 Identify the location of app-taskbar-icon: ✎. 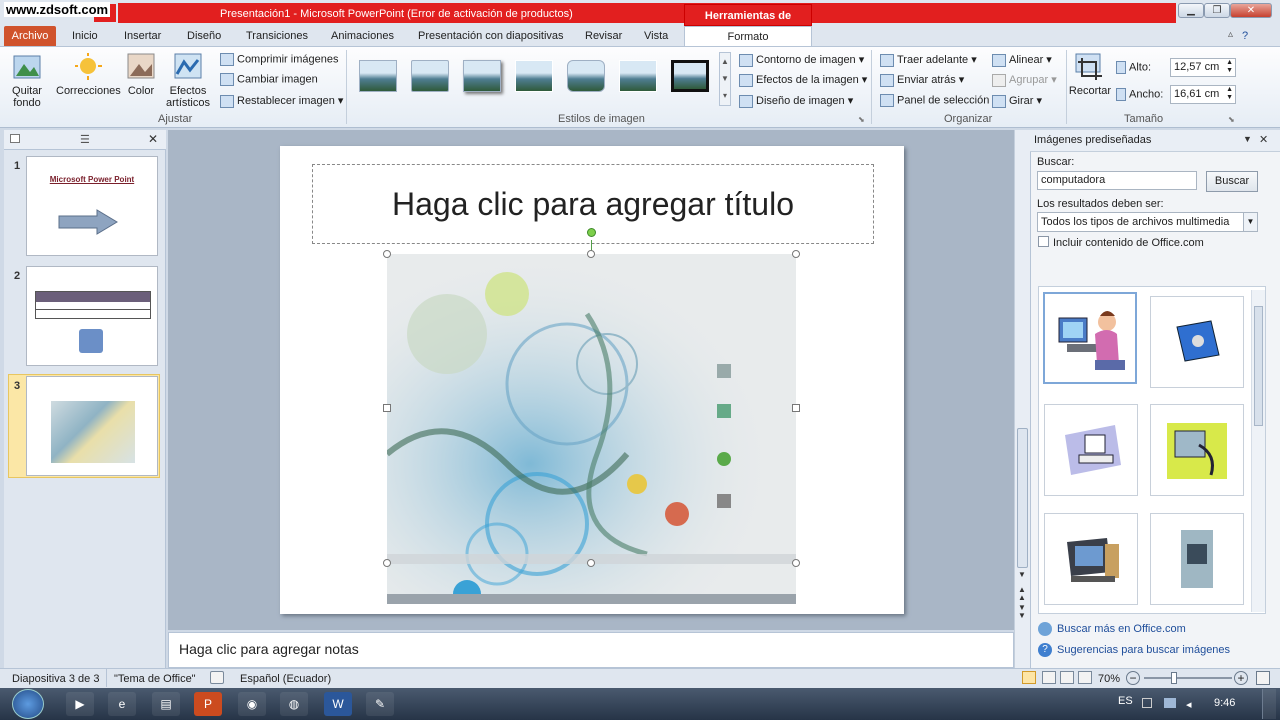
(380, 704).